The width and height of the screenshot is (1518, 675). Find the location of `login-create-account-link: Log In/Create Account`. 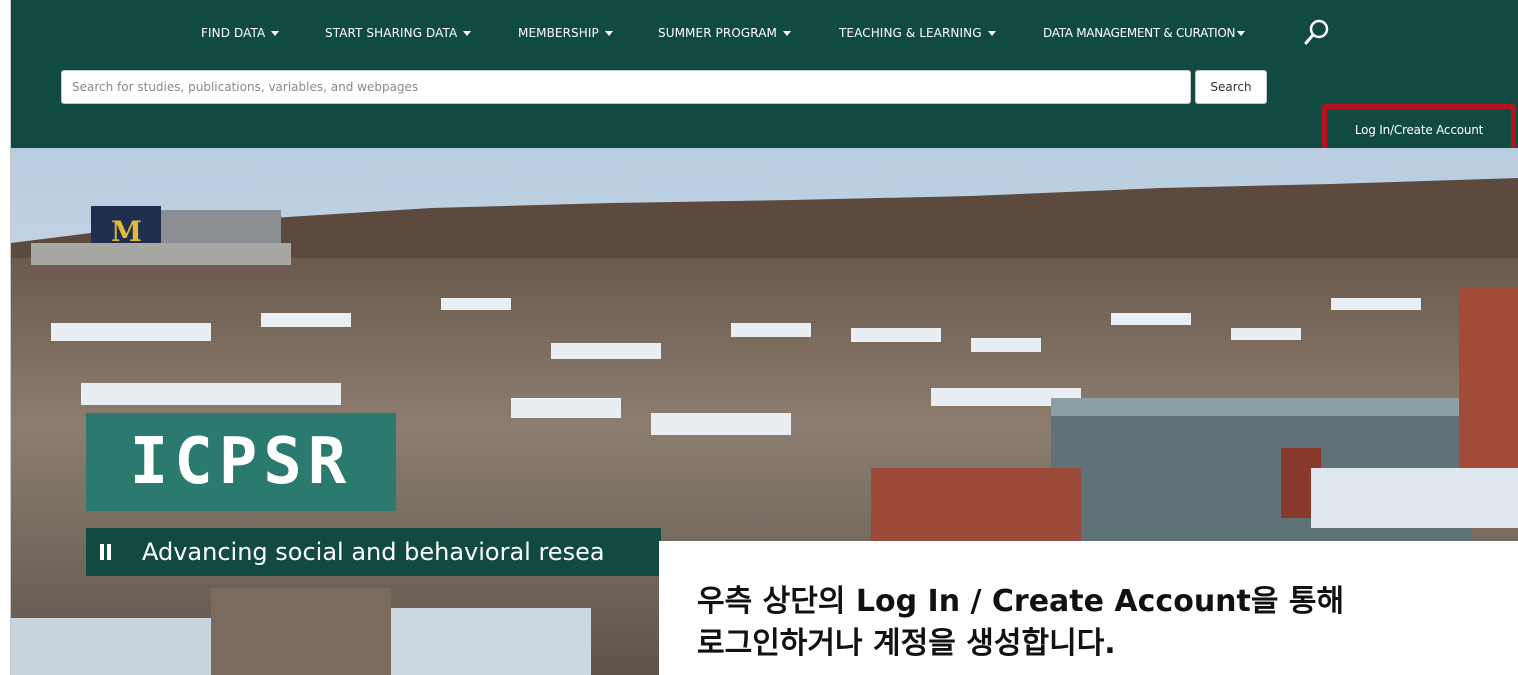

login-create-account-link: Log In/Create Account is located at coordinates (1419, 130).